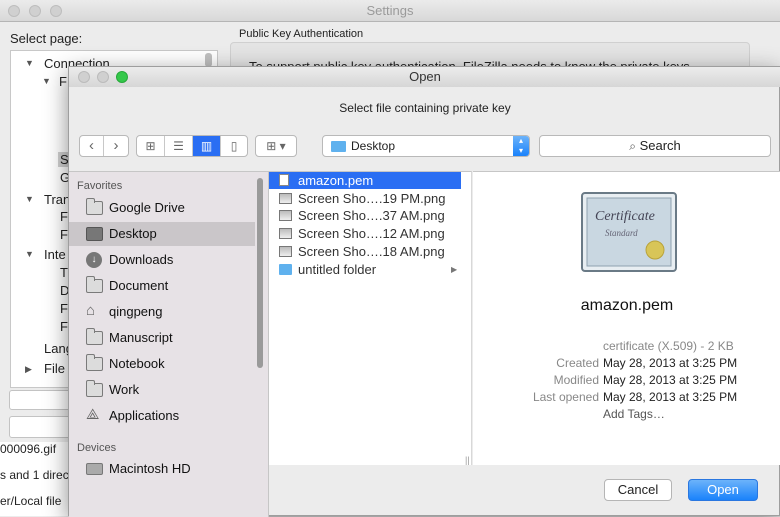 The height and width of the screenshot is (517, 780). I want to click on sidebar-scrollbar, so click(260, 273).